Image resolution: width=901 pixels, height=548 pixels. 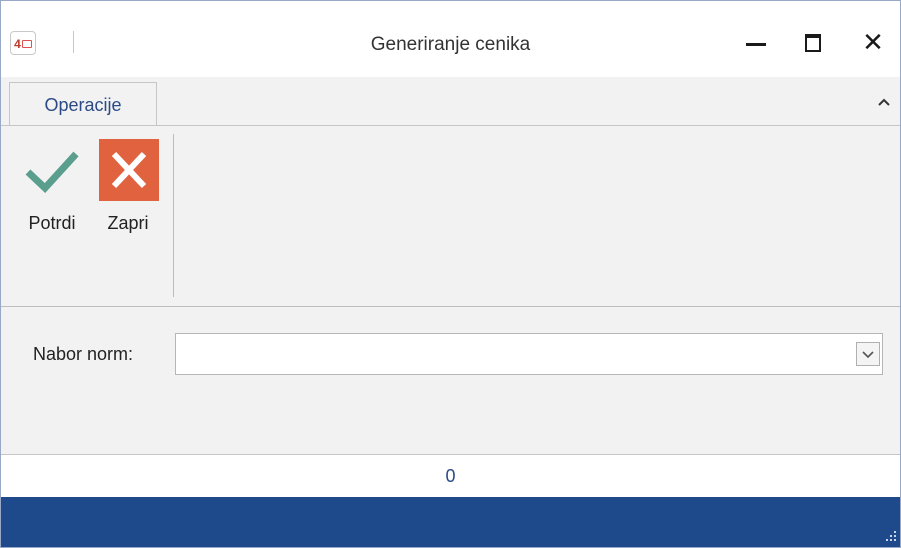 I want to click on section-divider, so click(x=450, y=306).